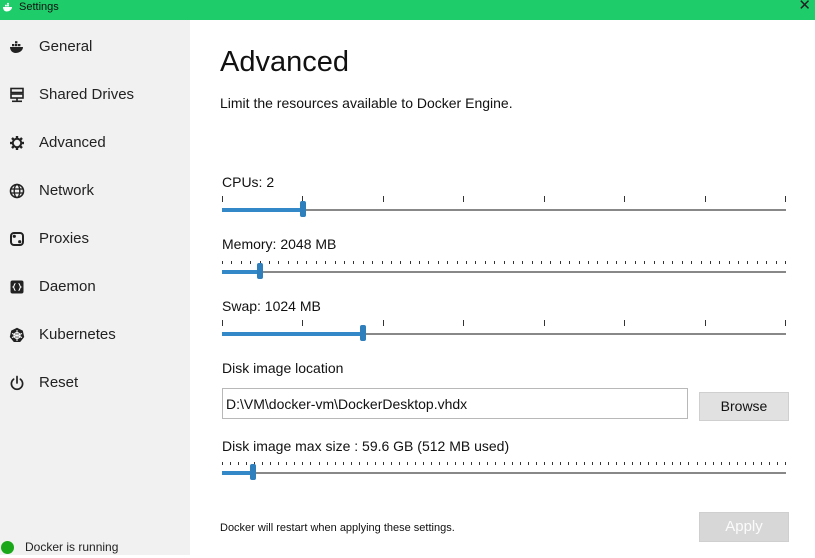 This screenshot has width=815, height=558. Describe the element at coordinates (95, 239) in the screenshot. I see `sidebar-item-proxies: Proxies` at that location.